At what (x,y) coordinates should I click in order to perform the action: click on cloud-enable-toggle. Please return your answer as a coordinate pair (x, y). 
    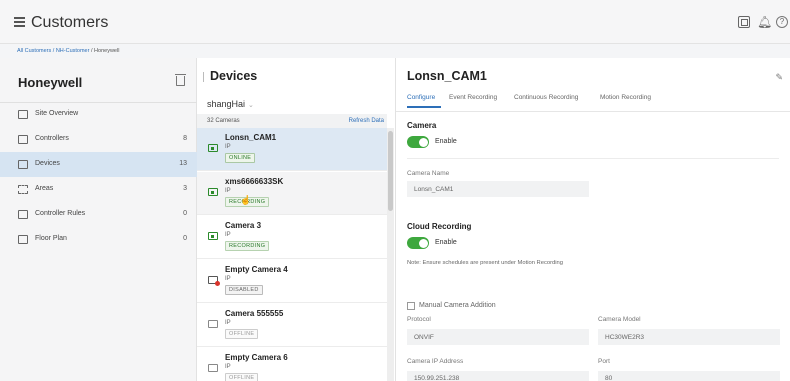
    Looking at the image, I should click on (418, 243).